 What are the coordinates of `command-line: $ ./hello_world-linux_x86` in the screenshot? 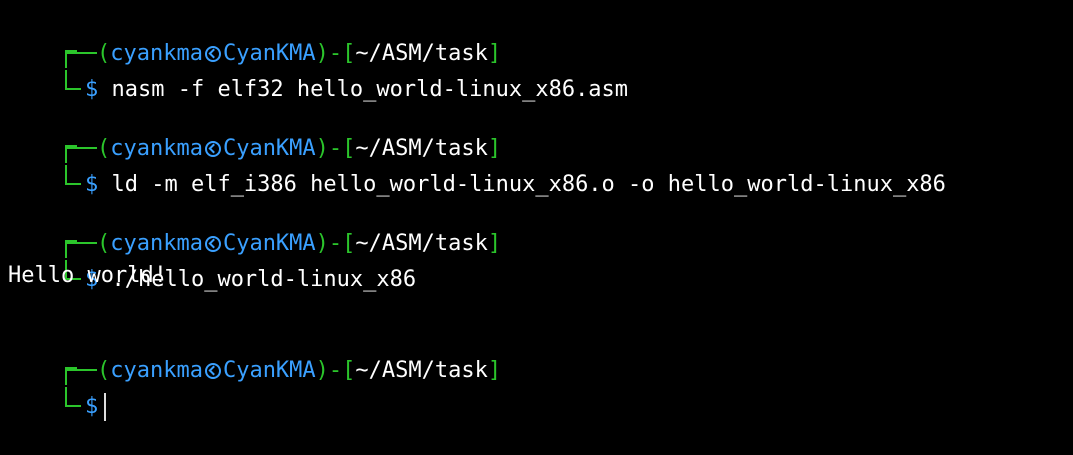 It's located at (540, 260).